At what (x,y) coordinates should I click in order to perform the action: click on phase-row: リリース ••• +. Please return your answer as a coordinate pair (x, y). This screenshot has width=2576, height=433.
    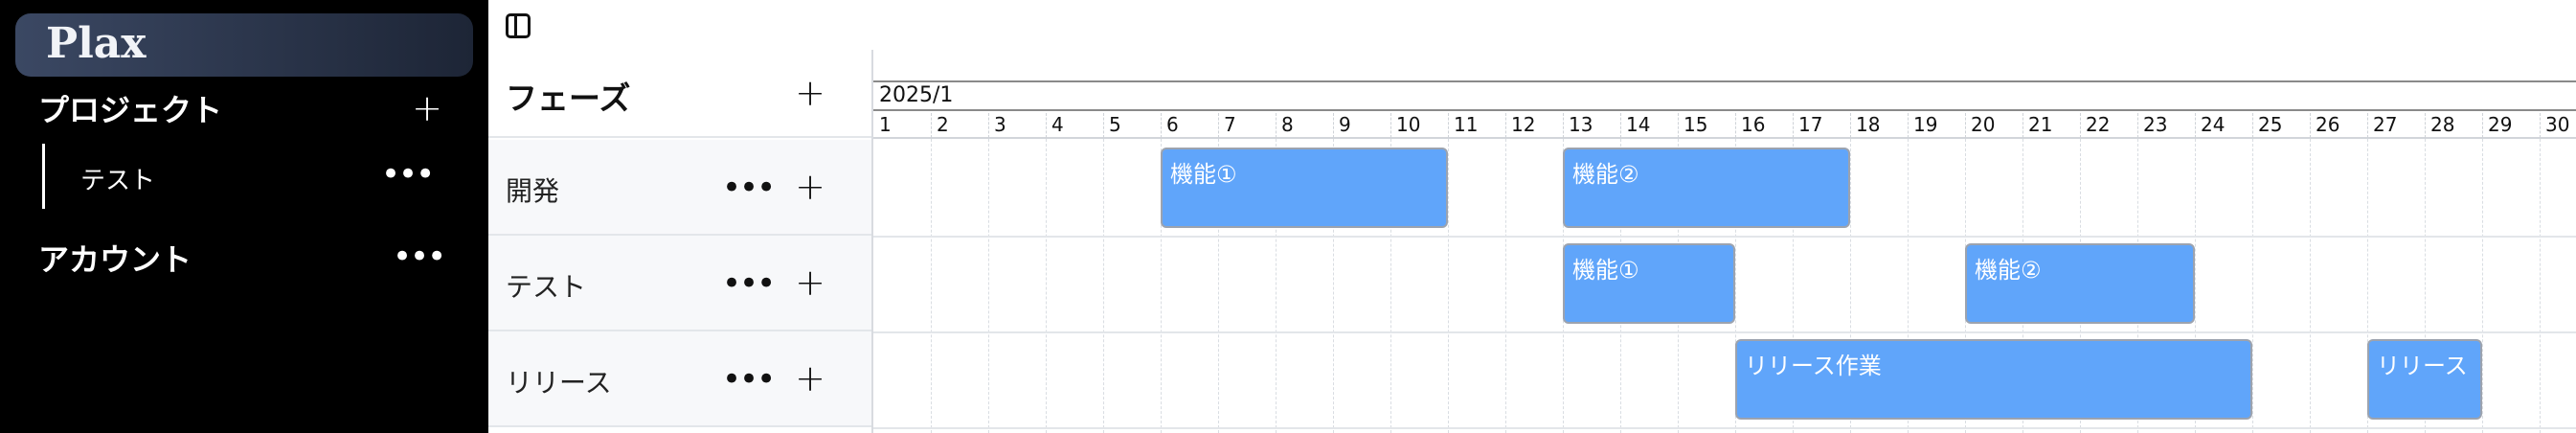
    Looking at the image, I should click on (679, 379).